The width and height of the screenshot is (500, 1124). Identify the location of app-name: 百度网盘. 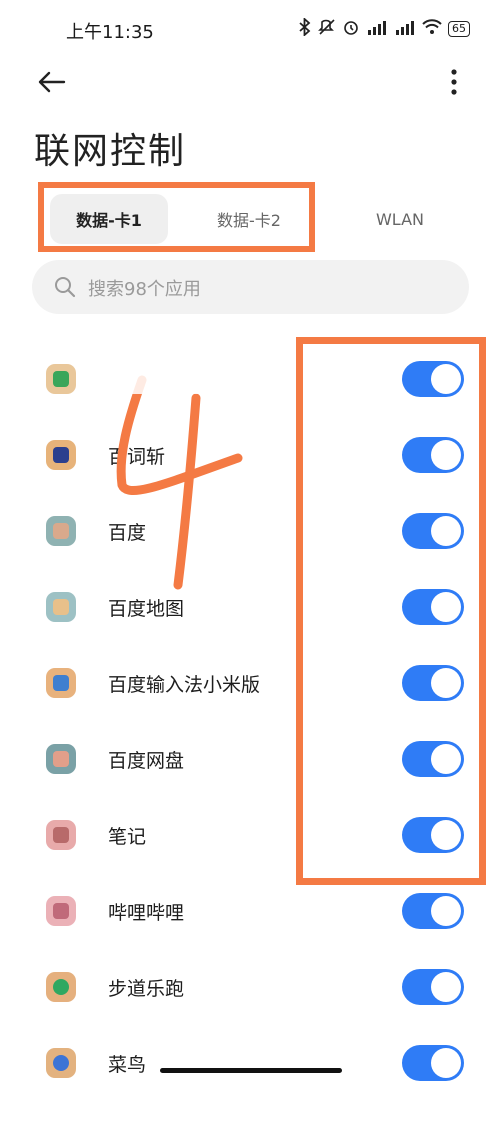
(146, 761).